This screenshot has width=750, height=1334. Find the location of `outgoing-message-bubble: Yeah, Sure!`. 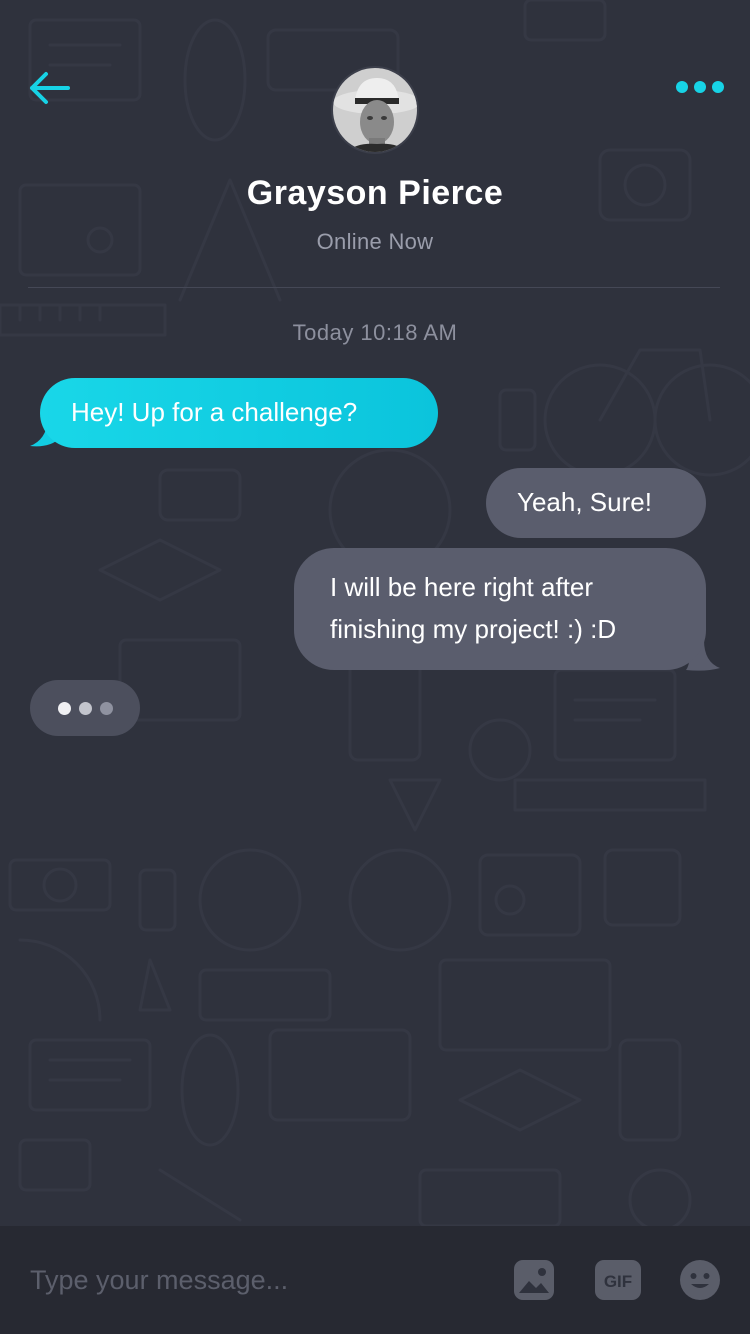

outgoing-message-bubble: Yeah, Sure! is located at coordinates (596, 503).